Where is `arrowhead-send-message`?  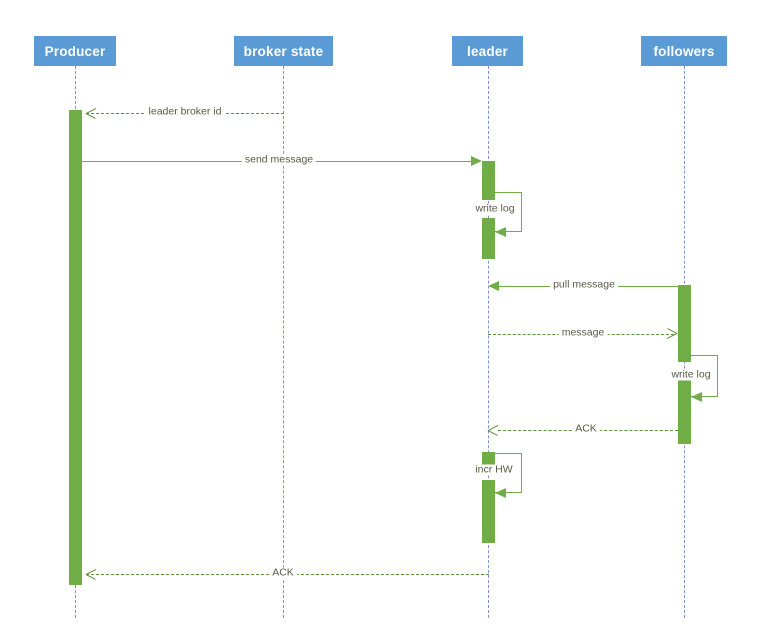 arrowhead-send-message is located at coordinates (476, 161).